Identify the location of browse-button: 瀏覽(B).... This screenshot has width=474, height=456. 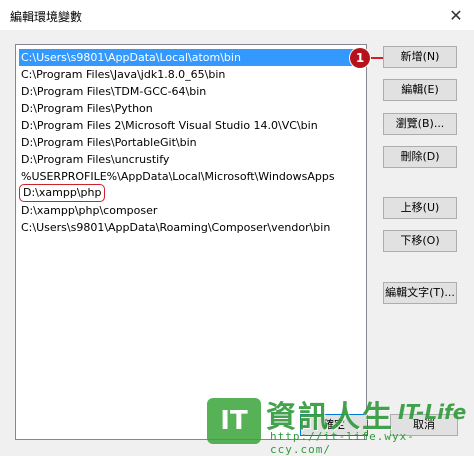
(420, 124).